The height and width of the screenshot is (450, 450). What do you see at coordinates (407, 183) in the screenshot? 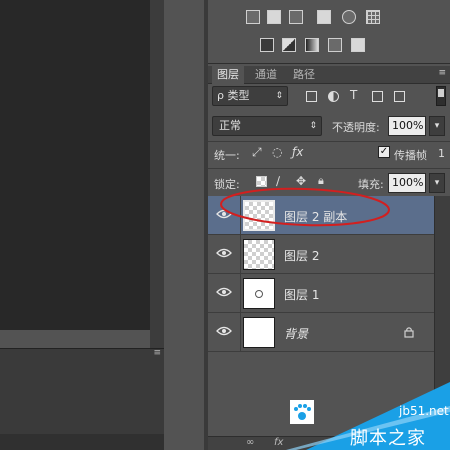
I see `fill-input: 100%` at bounding box center [407, 183].